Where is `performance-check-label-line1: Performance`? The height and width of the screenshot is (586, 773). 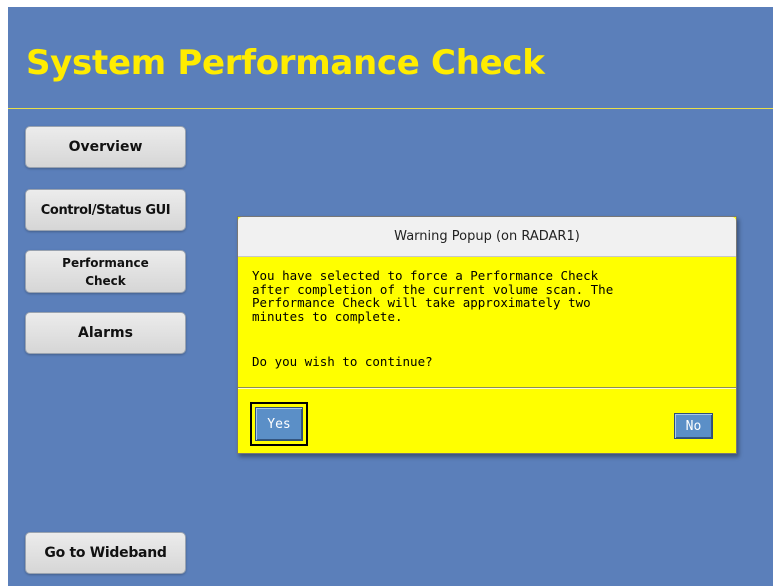
performance-check-label-line1: Performance is located at coordinates (105, 262).